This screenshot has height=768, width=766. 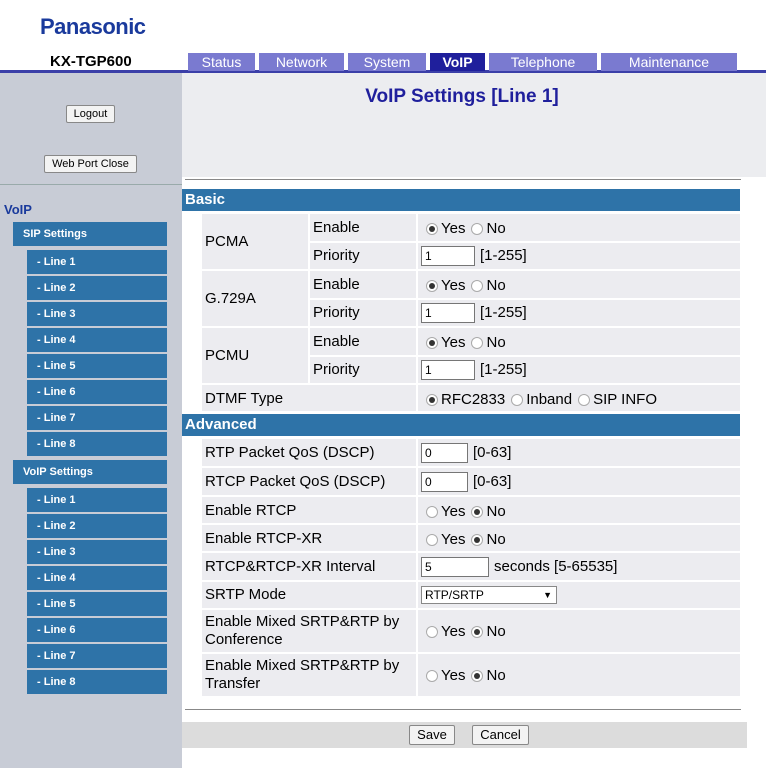 I want to click on dtmf-type-label: DTMF Type, so click(x=244, y=398).